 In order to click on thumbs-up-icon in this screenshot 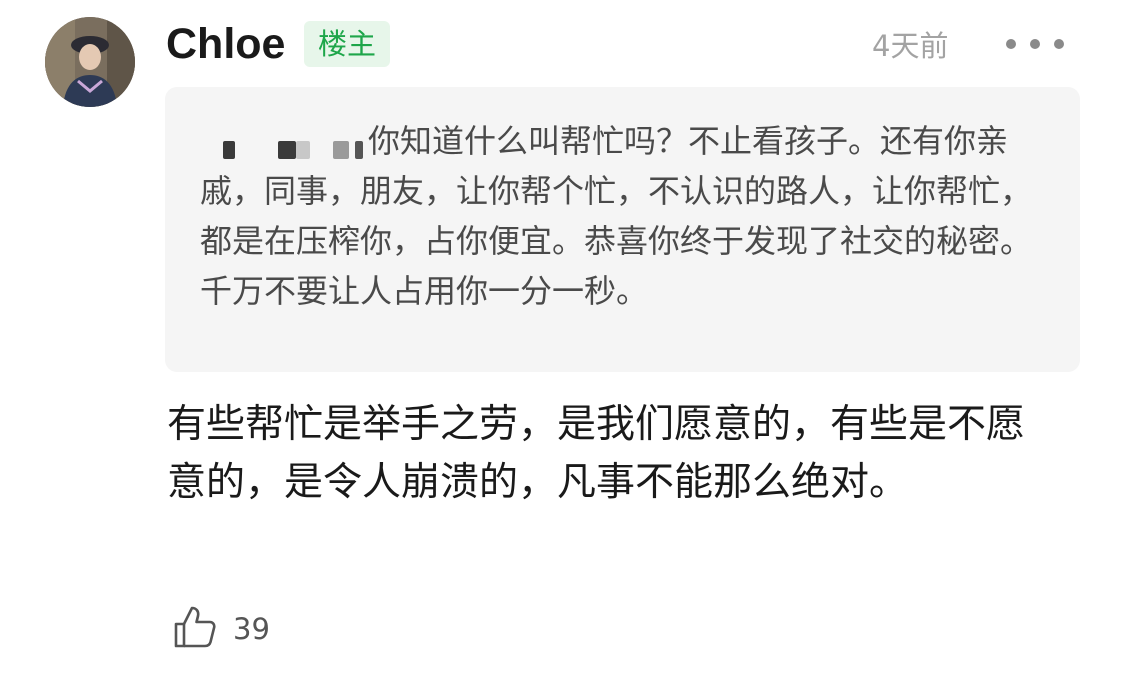, I will do `click(195, 629)`.